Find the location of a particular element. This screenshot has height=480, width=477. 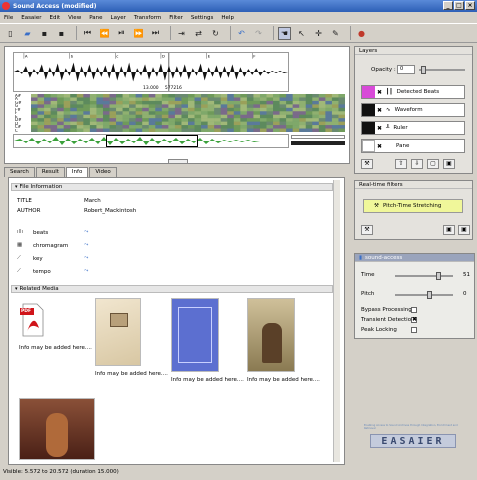

maximize-button: □ is located at coordinates (459, 5).